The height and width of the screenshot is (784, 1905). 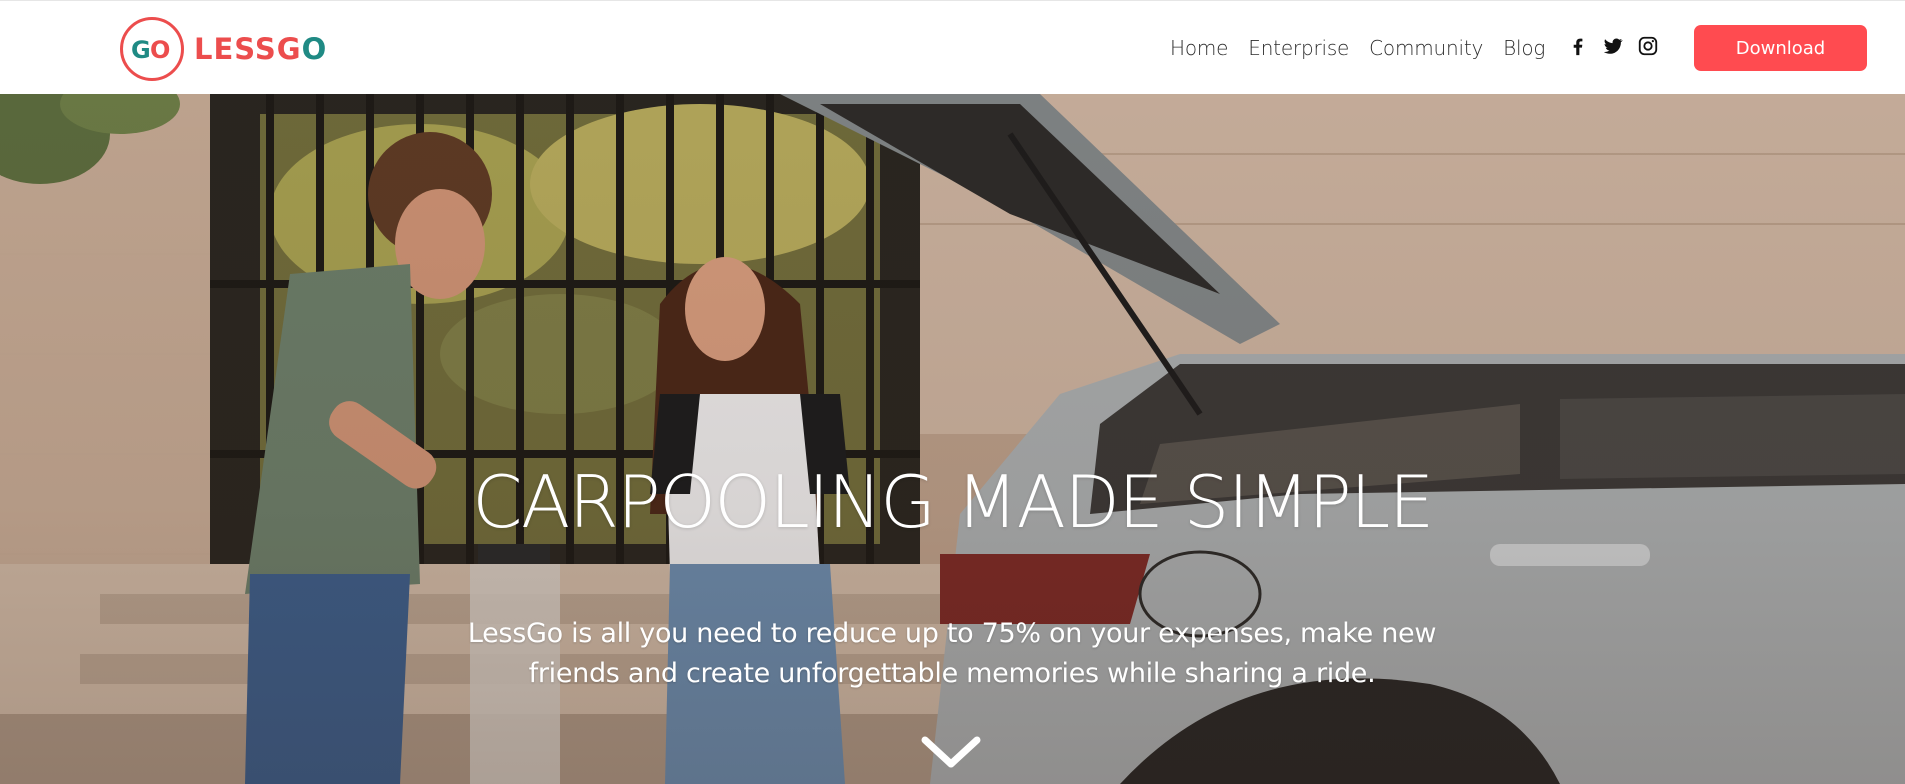 I want to click on logo-word-g: G, so click(x=289, y=48).